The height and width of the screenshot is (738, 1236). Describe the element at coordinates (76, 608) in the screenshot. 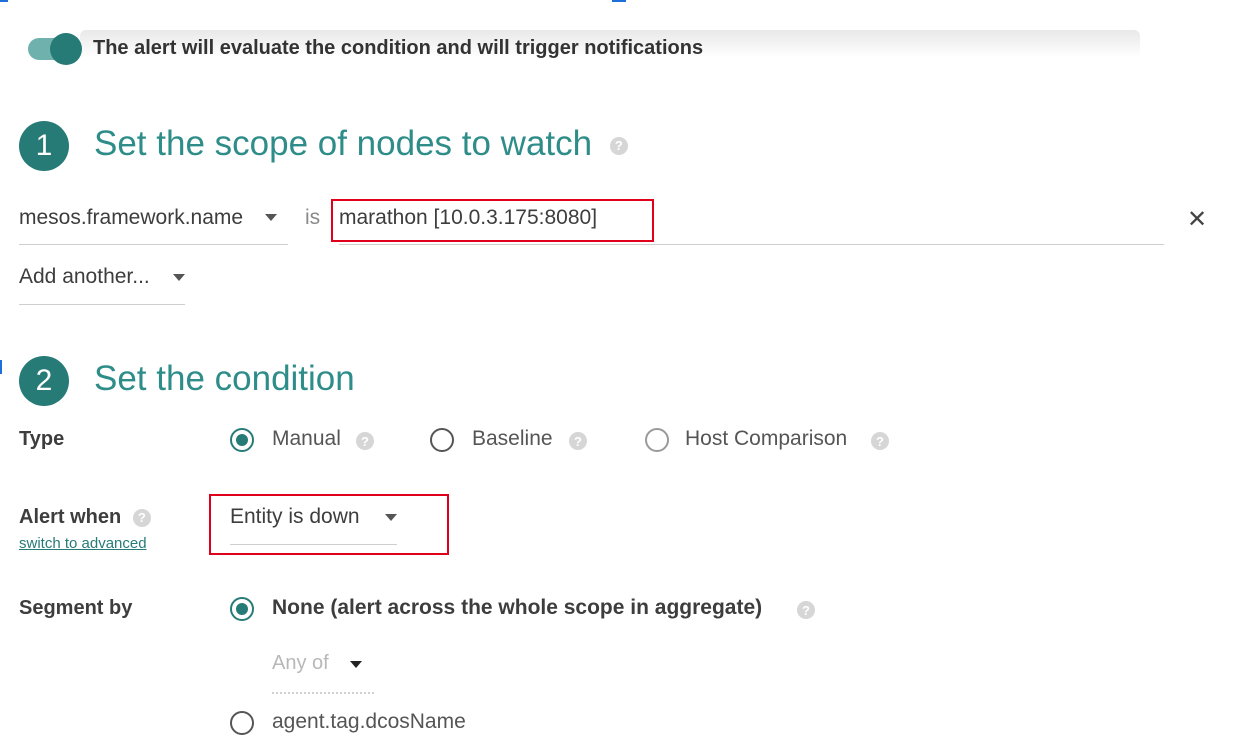

I see `segment-by-label: Segment by` at that location.